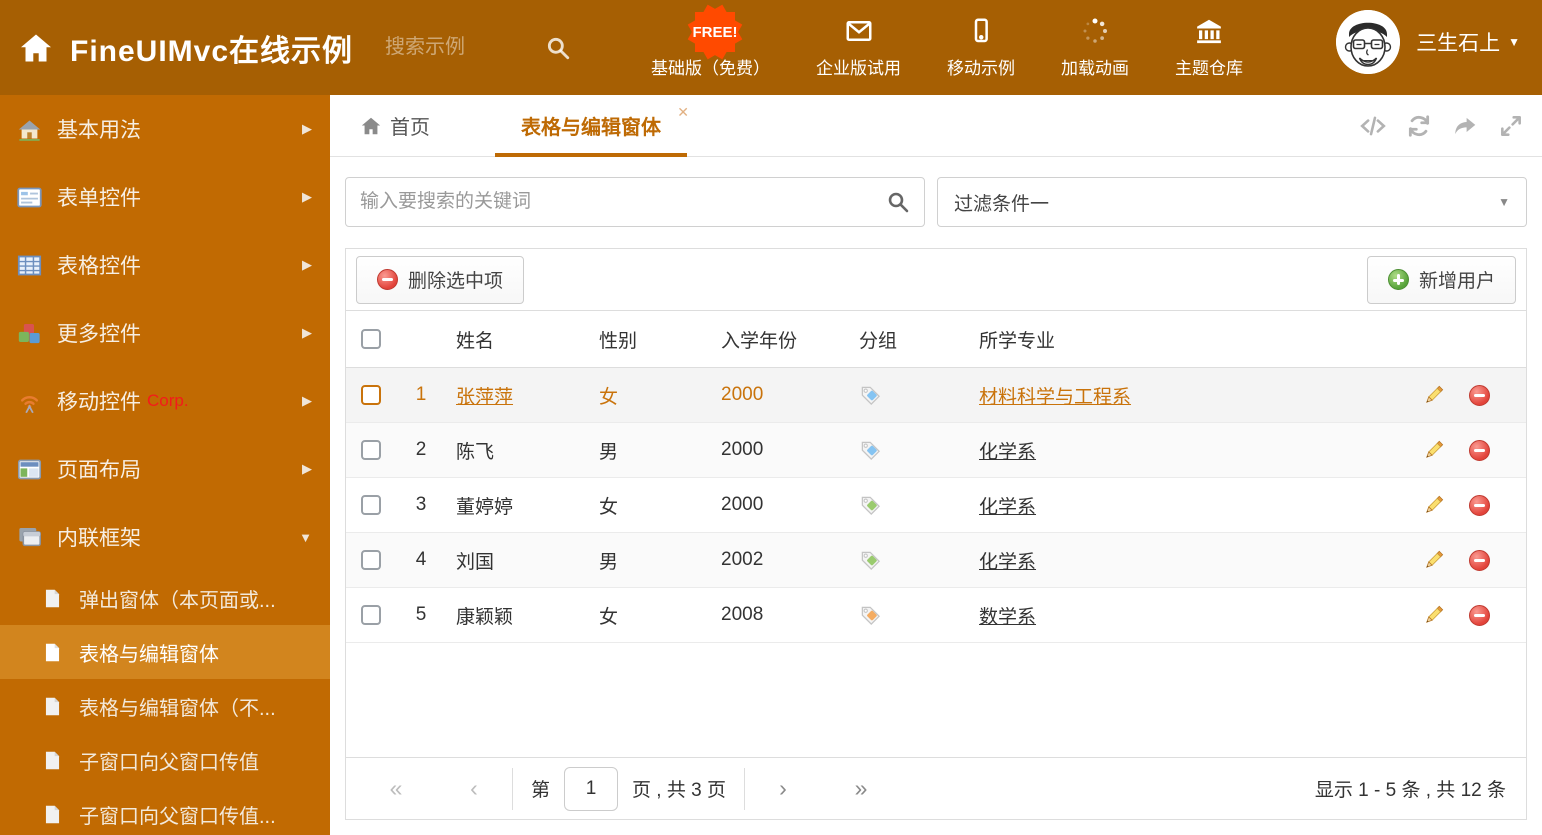 Image resolution: width=1542 pixels, height=835 pixels. Describe the element at coordinates (421, 449) in the screenshot. I see `row-number: 2` at that location.